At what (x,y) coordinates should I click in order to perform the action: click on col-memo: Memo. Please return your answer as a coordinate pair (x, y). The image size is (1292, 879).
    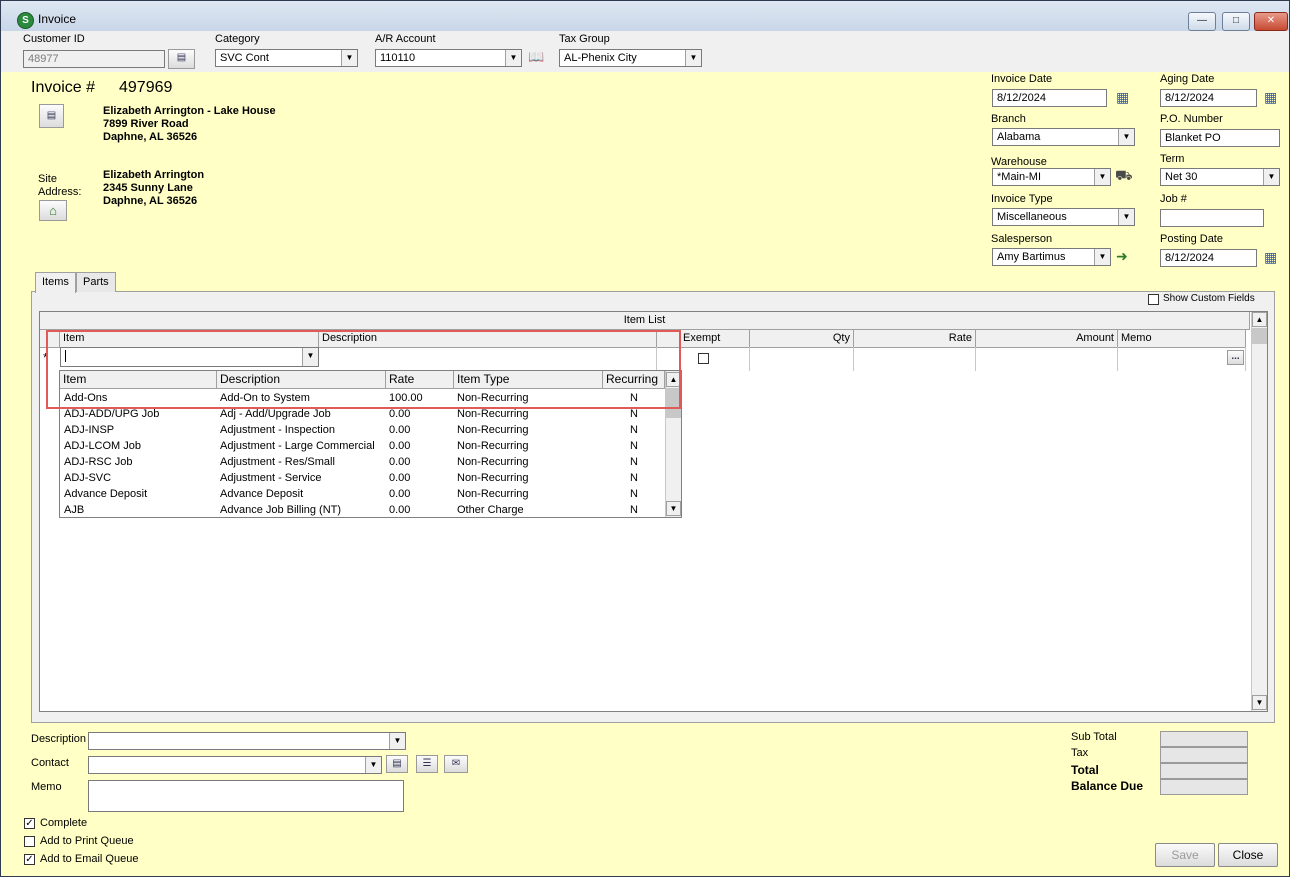
    Looking at the image, I should click on (1182, 339).